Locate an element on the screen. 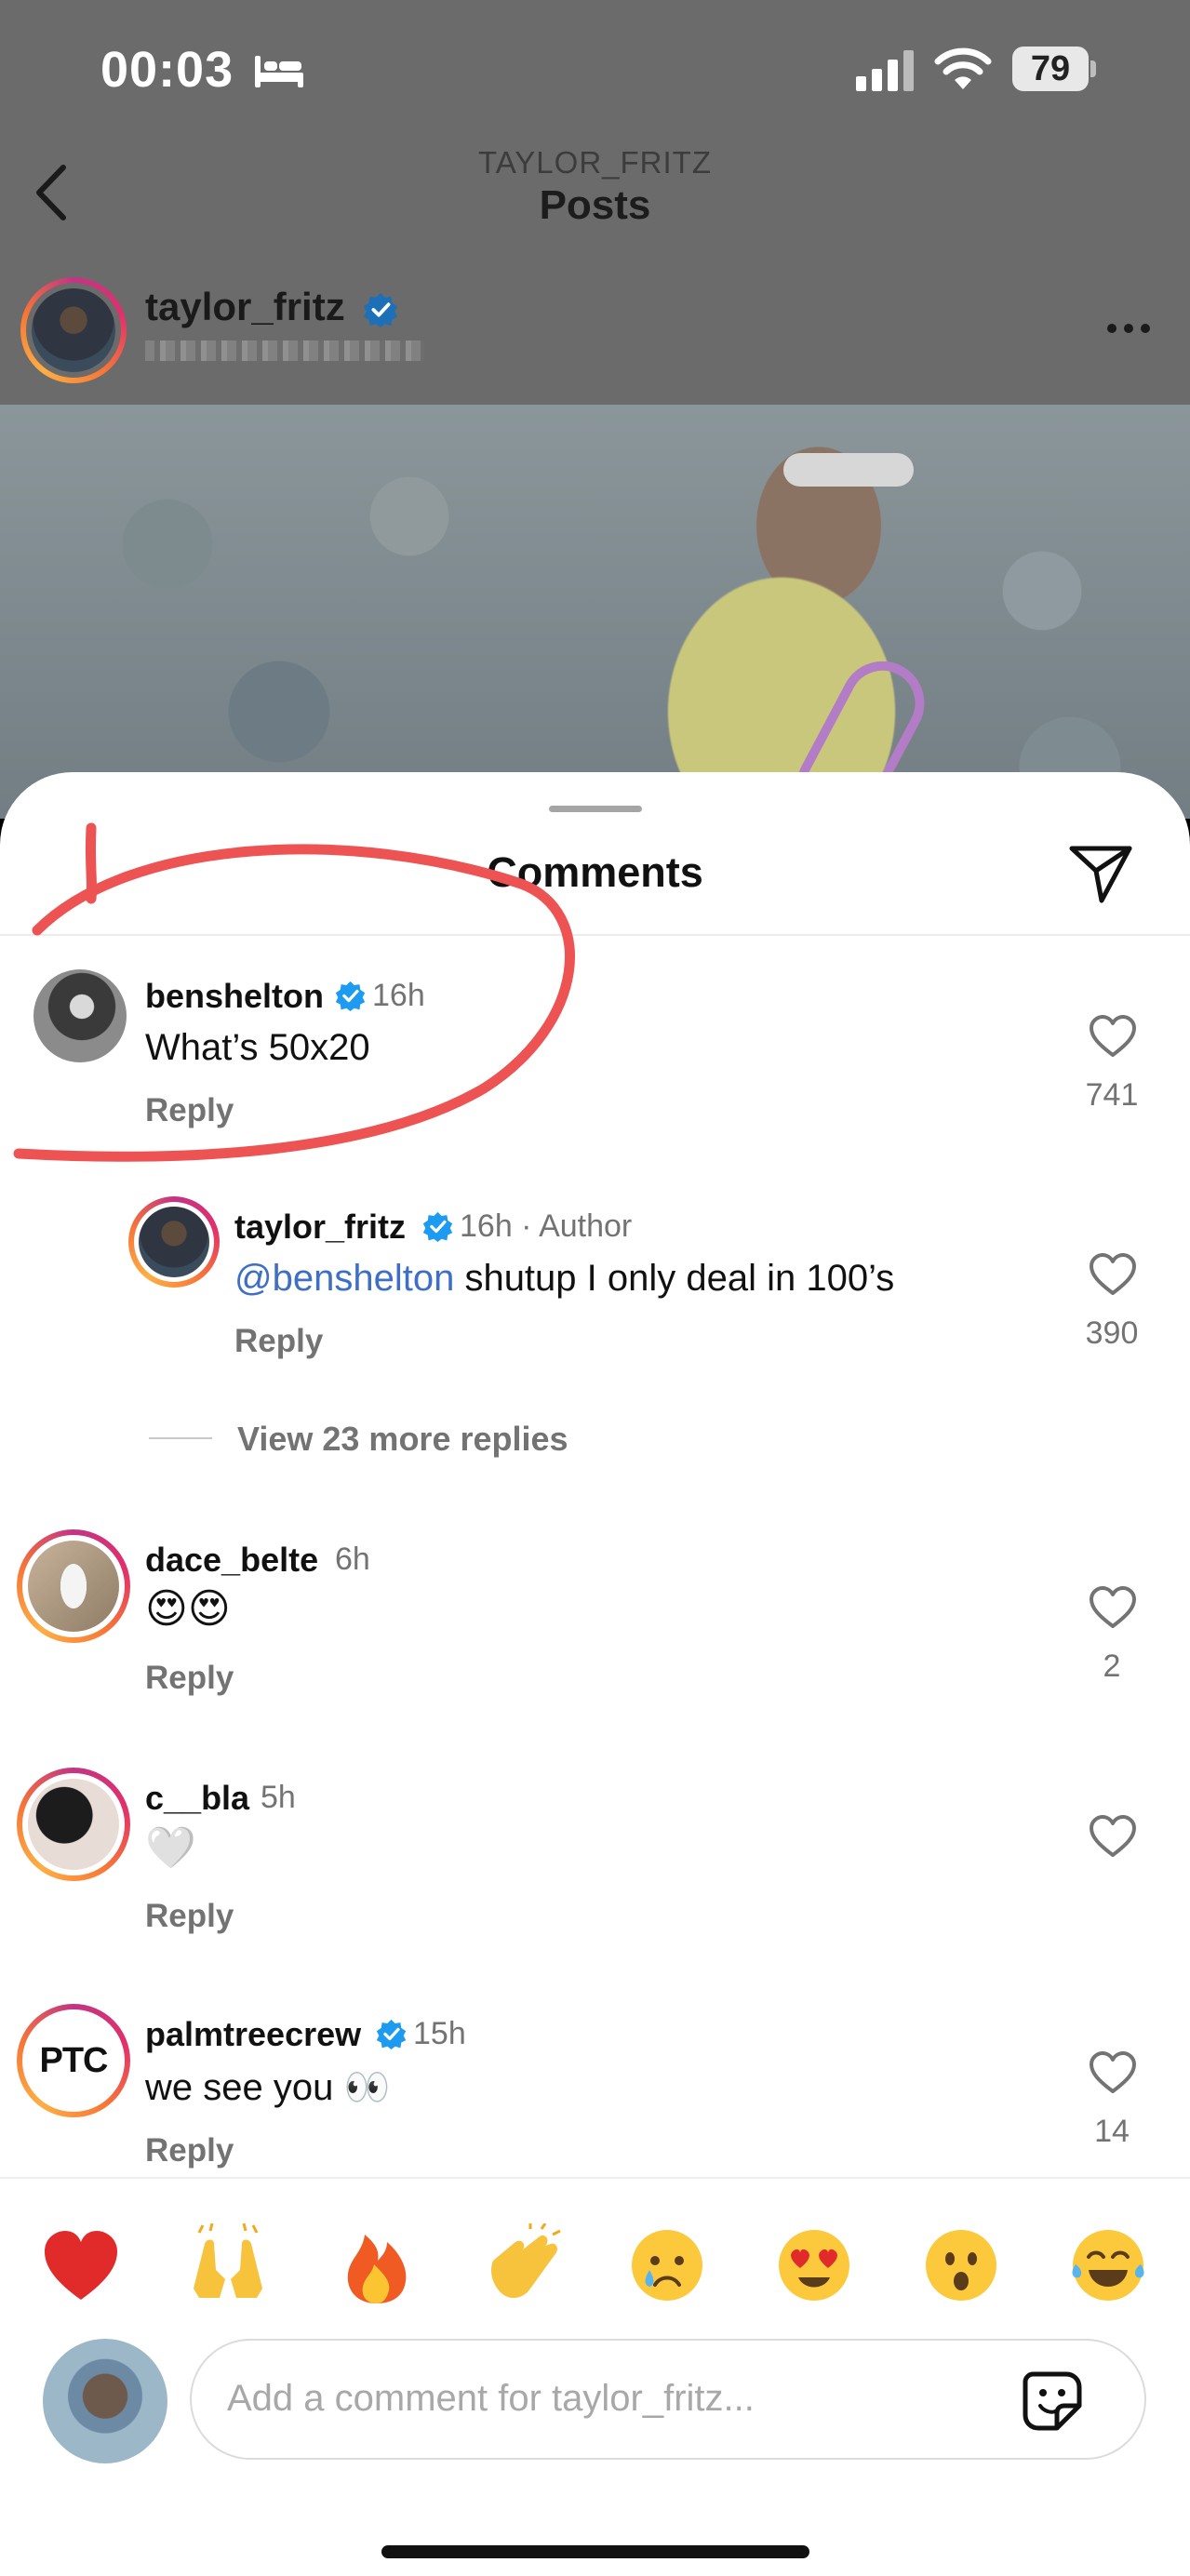 This screenshot has width=1190, height=2576. laughing-crying-emoji-icon is located at coordinates (1108, 2265).